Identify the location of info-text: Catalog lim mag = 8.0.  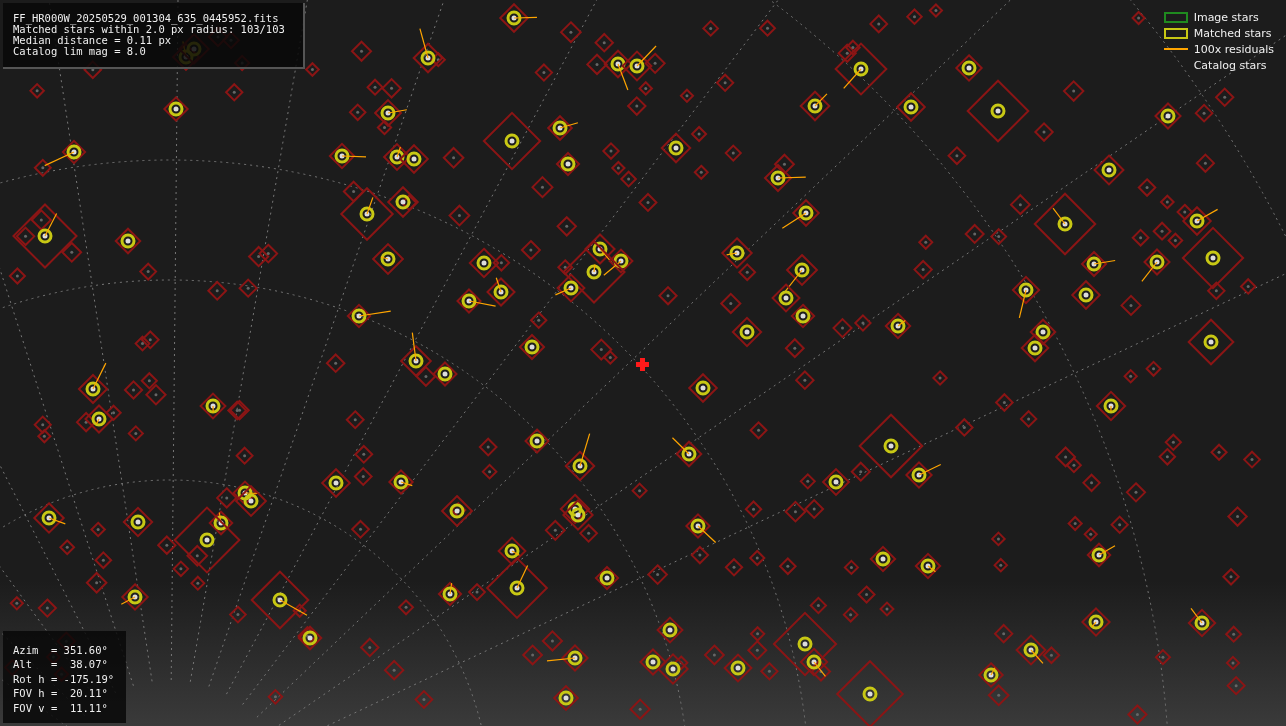
(80, 51).